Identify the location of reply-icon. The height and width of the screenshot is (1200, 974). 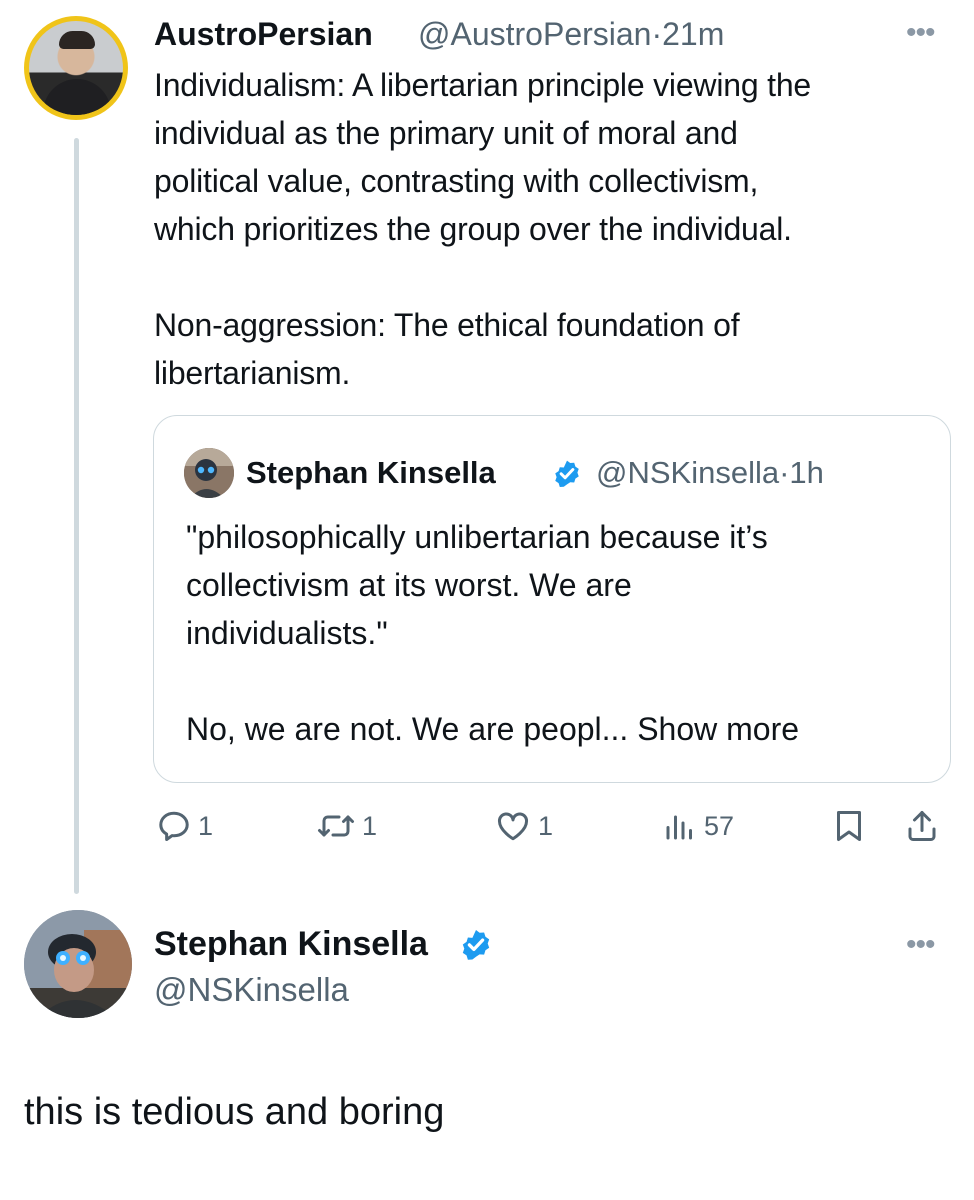
(174, 826).